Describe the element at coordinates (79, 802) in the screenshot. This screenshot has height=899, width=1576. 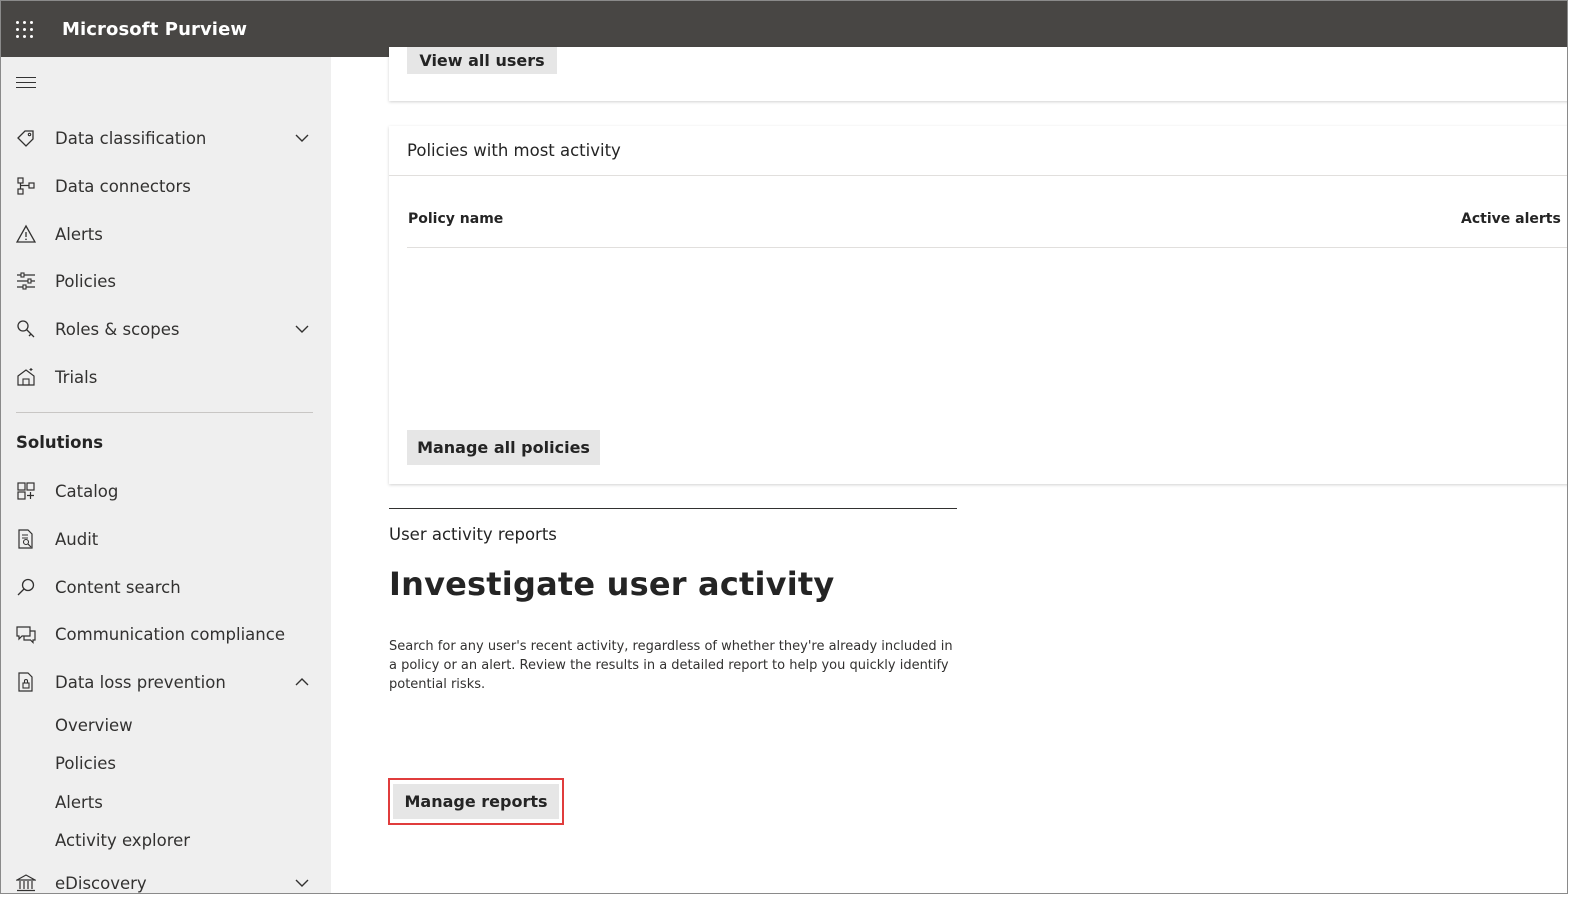
I see `sidebar-subitem-label: Alerts` at that location.